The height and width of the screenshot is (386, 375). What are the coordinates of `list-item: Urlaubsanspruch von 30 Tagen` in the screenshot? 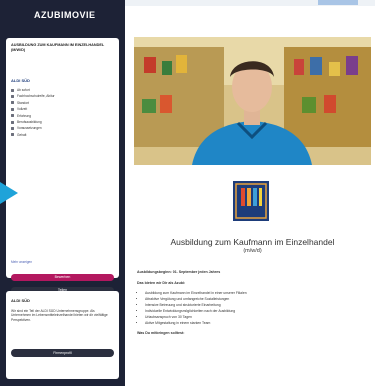 It's located at (255, 317).